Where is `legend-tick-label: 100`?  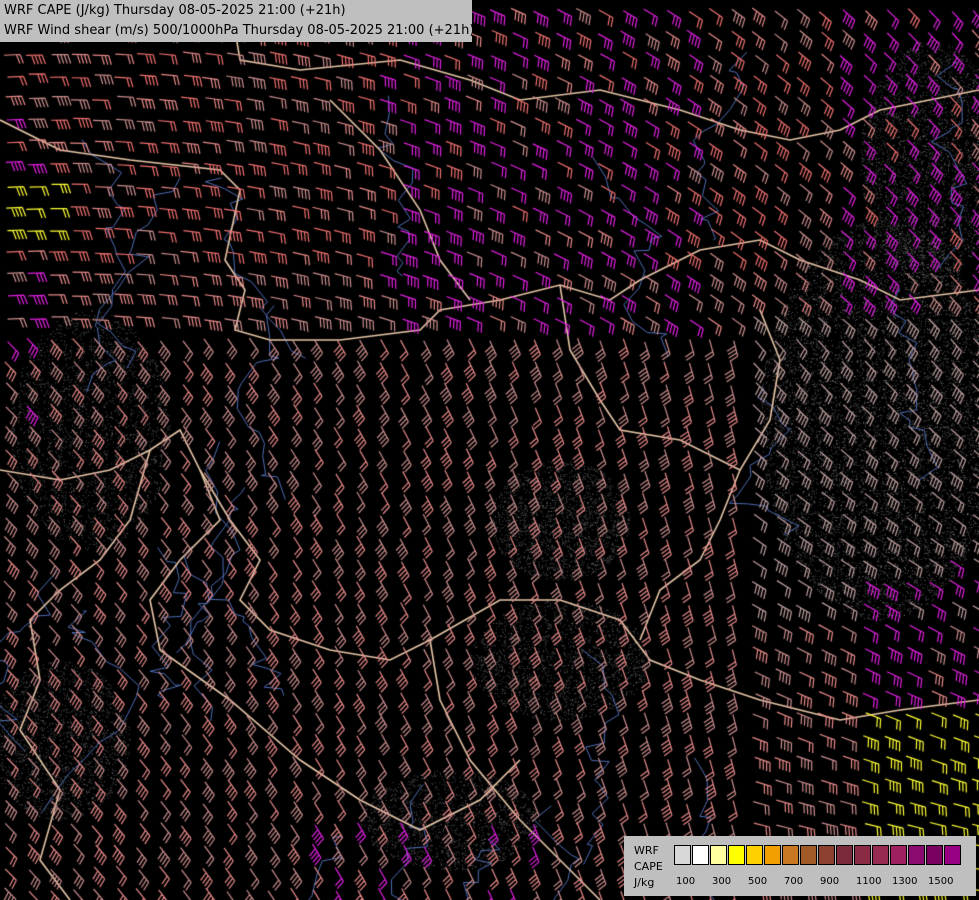
legend-tick-label: 100 is located at coordinates (686, 881).